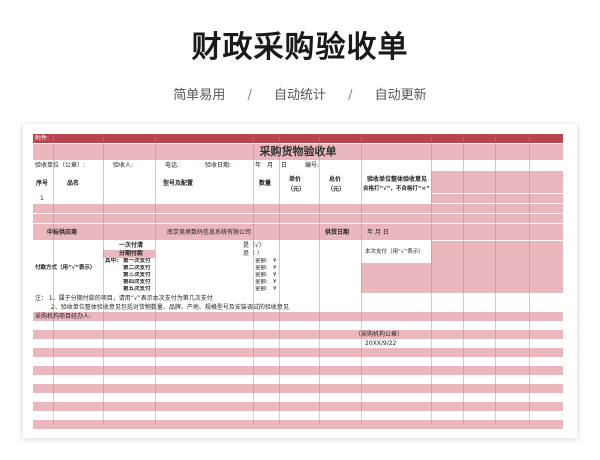 The width and height of the screenshot is (600, 460). What do you see at coordinates (298, 334) in the screenshot?
I see `stamp-row: （采购机构公章）` at bounding box center [298, 334].